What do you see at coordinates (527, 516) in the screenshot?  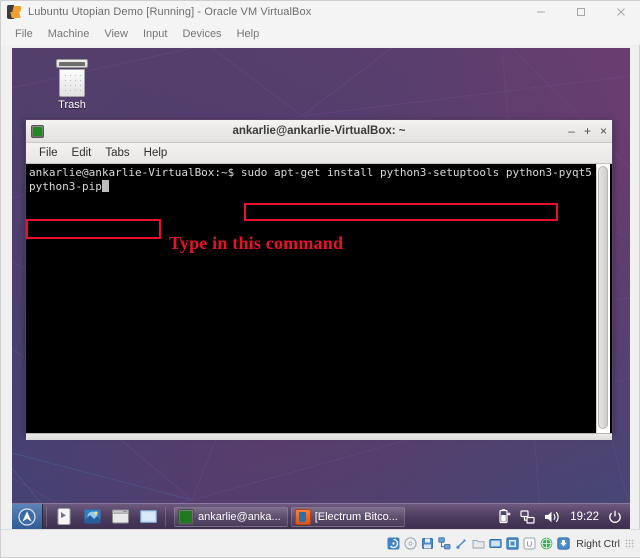 I see `network-icon` at bounding box center [527, 516].